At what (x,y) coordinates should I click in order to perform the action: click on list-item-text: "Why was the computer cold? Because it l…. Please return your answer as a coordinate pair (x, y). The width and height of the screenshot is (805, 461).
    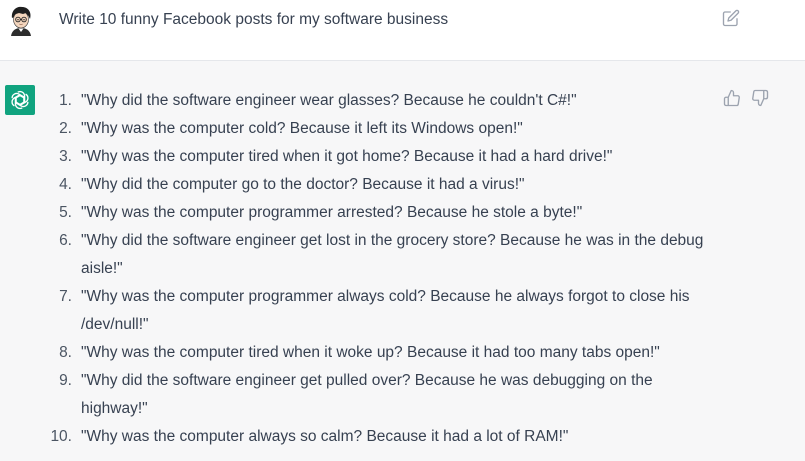
    Looking at the image, I should click on (302, 128).